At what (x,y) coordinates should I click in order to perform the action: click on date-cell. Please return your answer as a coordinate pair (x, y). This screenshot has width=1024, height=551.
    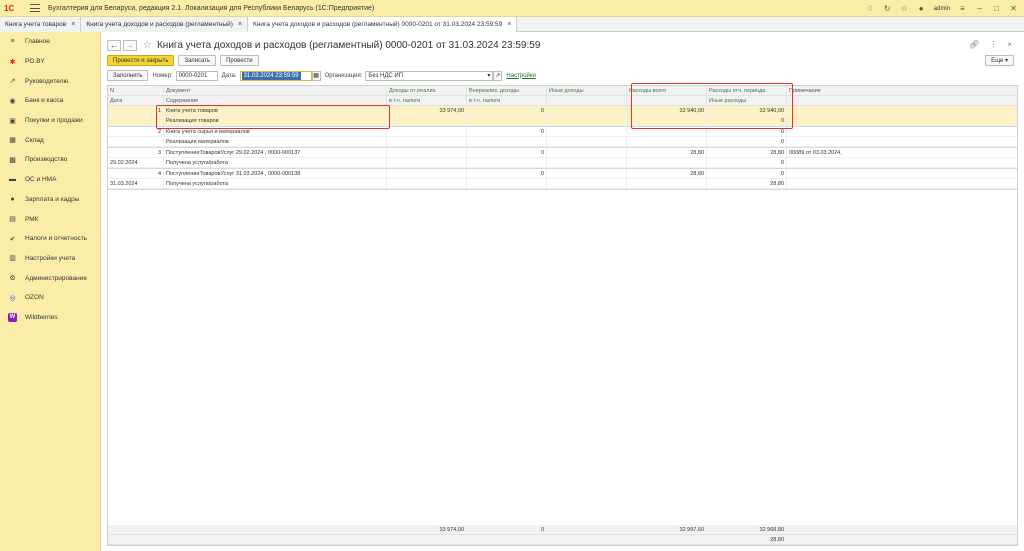
    Looking at the image, I should click on (136, 141).